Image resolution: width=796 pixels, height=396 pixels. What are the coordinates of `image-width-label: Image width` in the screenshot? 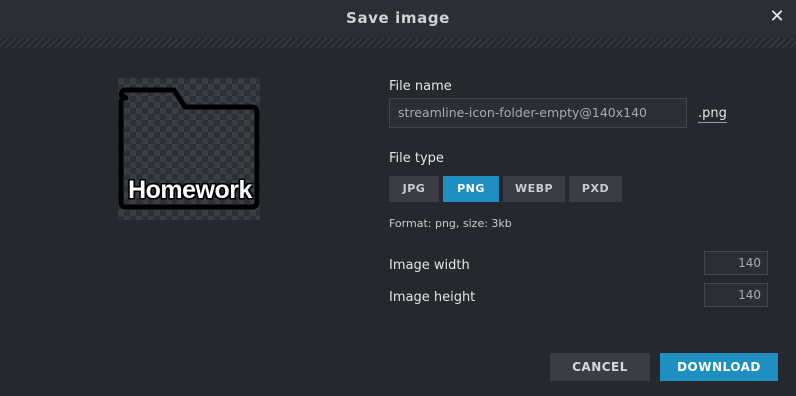 It's located at (429, 265).